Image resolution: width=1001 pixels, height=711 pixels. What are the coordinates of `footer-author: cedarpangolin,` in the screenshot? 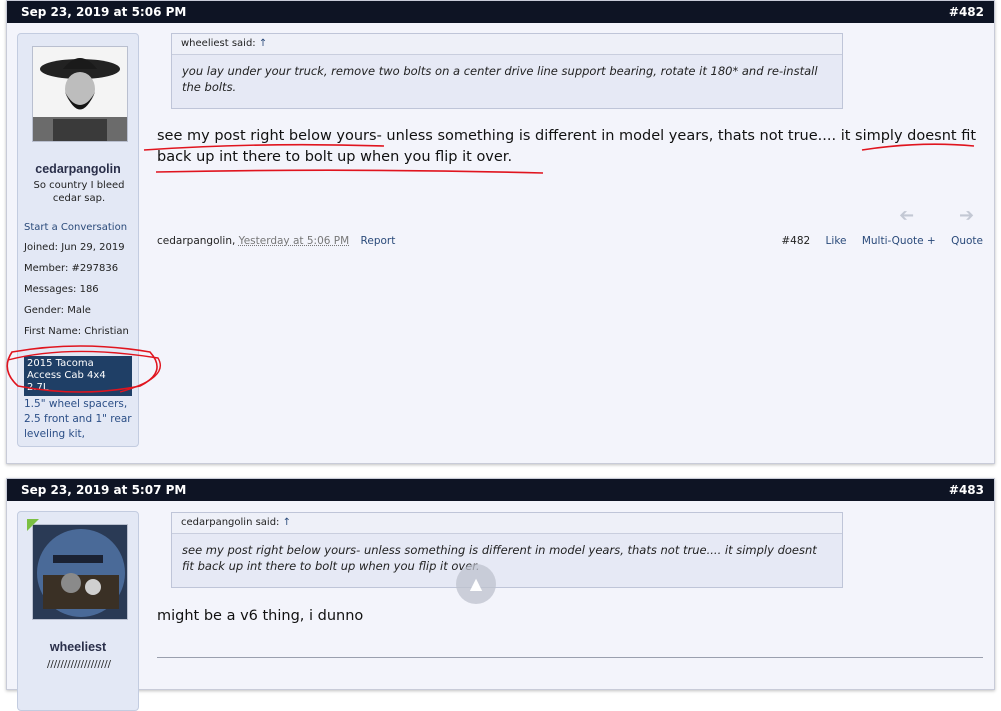 It's located at (196, 241).